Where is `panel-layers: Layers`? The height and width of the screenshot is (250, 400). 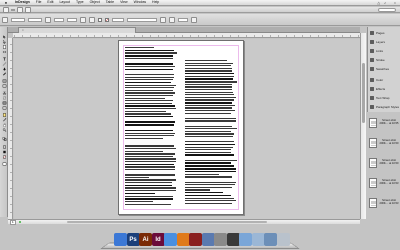 panel-layers: Layers is located at coordinates (385, 42).